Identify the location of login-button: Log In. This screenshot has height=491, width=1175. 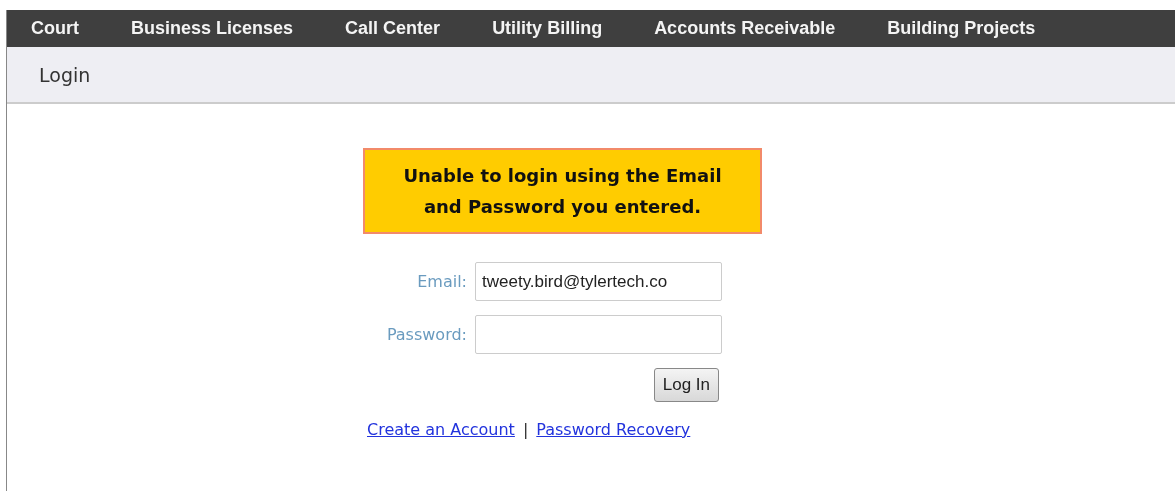
(686, 385).